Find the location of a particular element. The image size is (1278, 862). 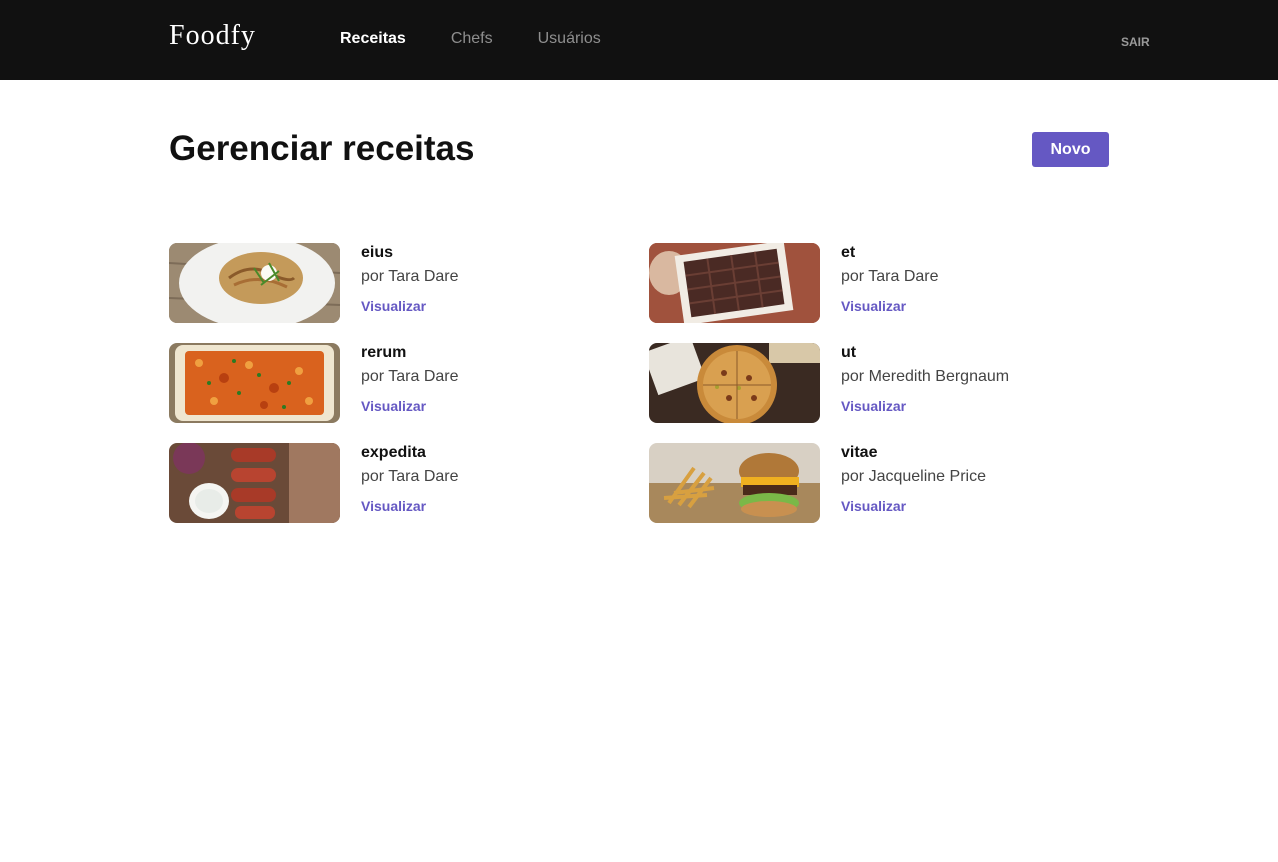

recipe-card: vitae por Jacqueline Price Visualizar is located at coordinates (879, 483).